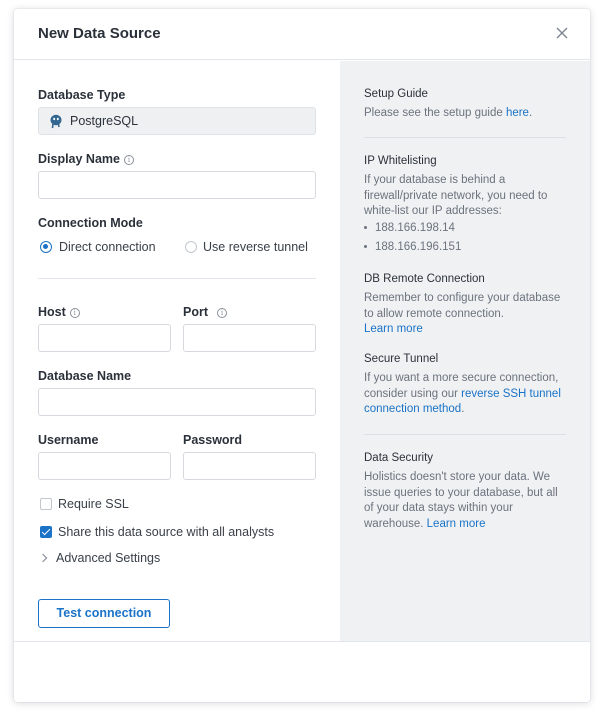 The image size is (604, 723). I want to click on database-type-field: PostgreSQL, so click(177, 121).